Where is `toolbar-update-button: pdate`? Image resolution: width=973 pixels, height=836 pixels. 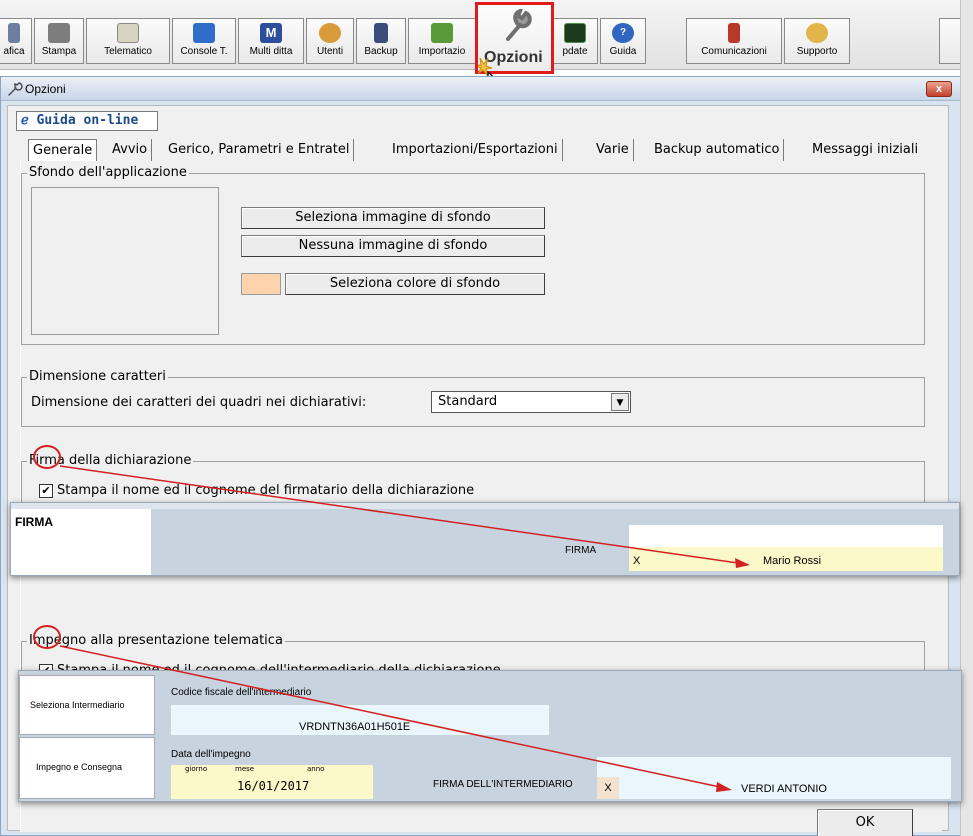
toolbar-update-button: pdate is located at coordinates (575, 41).